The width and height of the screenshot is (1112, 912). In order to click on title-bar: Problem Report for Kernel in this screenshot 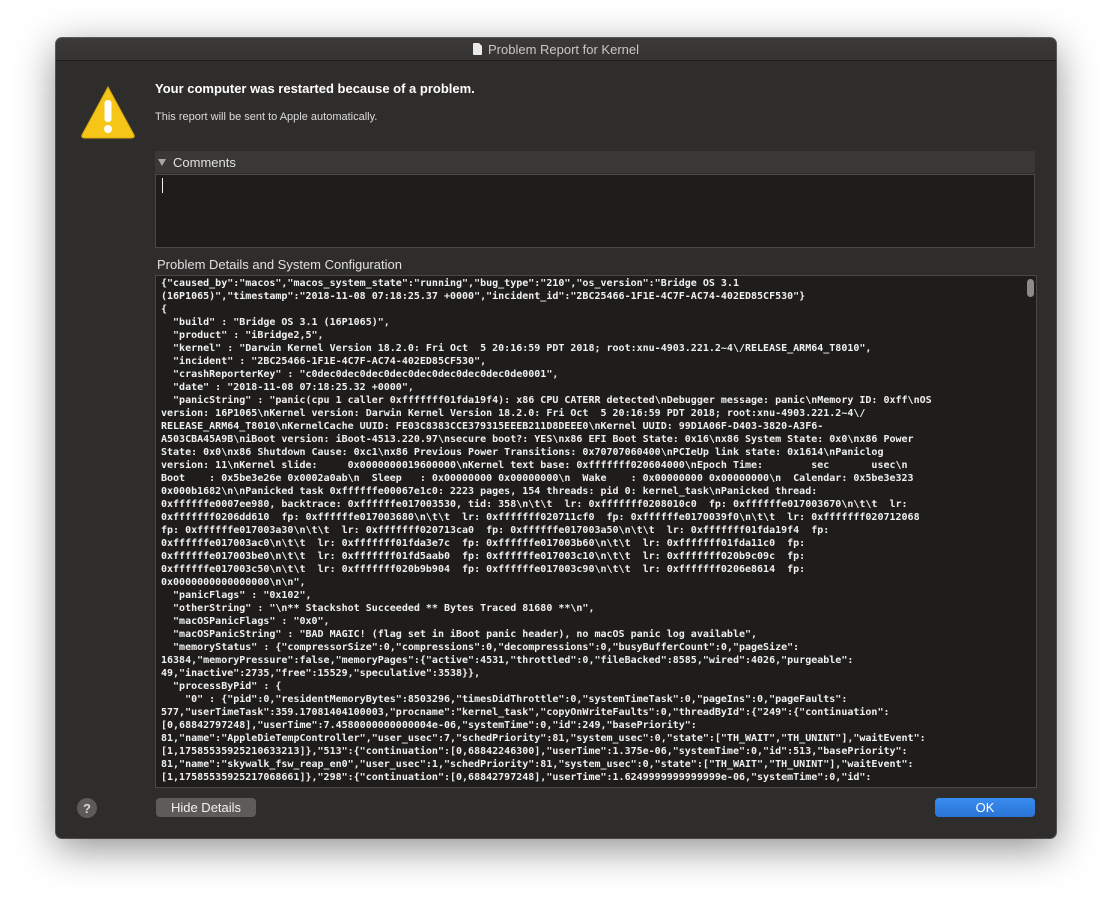, I will do `click(556, 49)`.